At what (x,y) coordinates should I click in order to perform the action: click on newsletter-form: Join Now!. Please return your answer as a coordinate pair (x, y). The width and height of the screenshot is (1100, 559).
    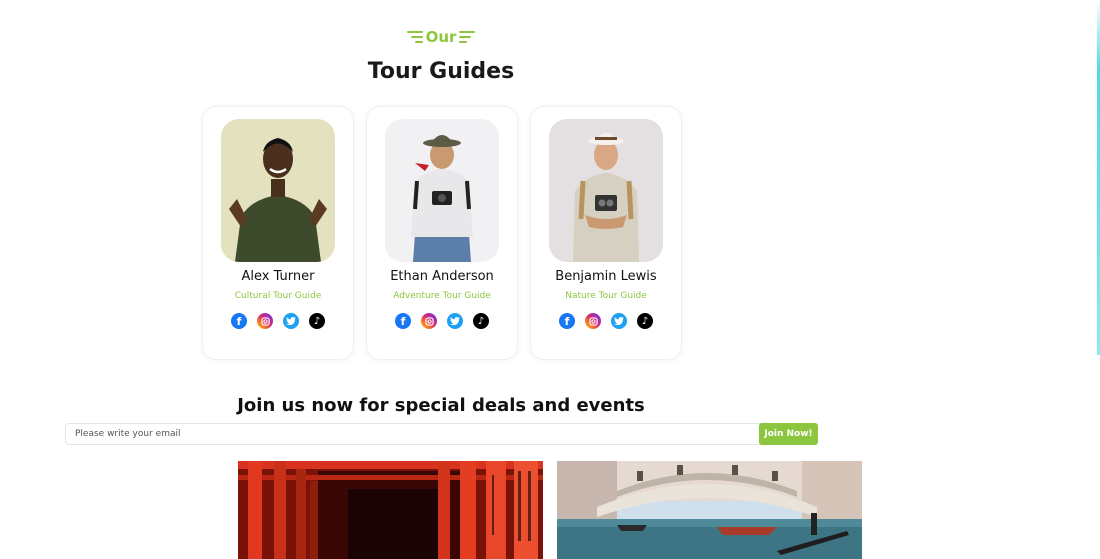
    Looking at the image, I should click on (441, 434).